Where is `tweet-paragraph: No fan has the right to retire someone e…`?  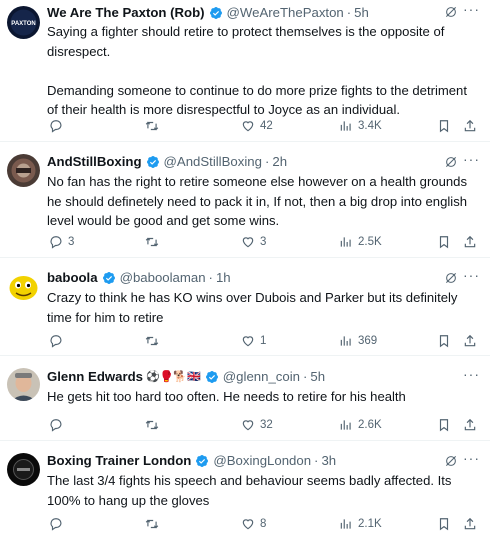
tweet-paragraph: No fan has the right to retire someone e… is located at coordinates (257, 201).